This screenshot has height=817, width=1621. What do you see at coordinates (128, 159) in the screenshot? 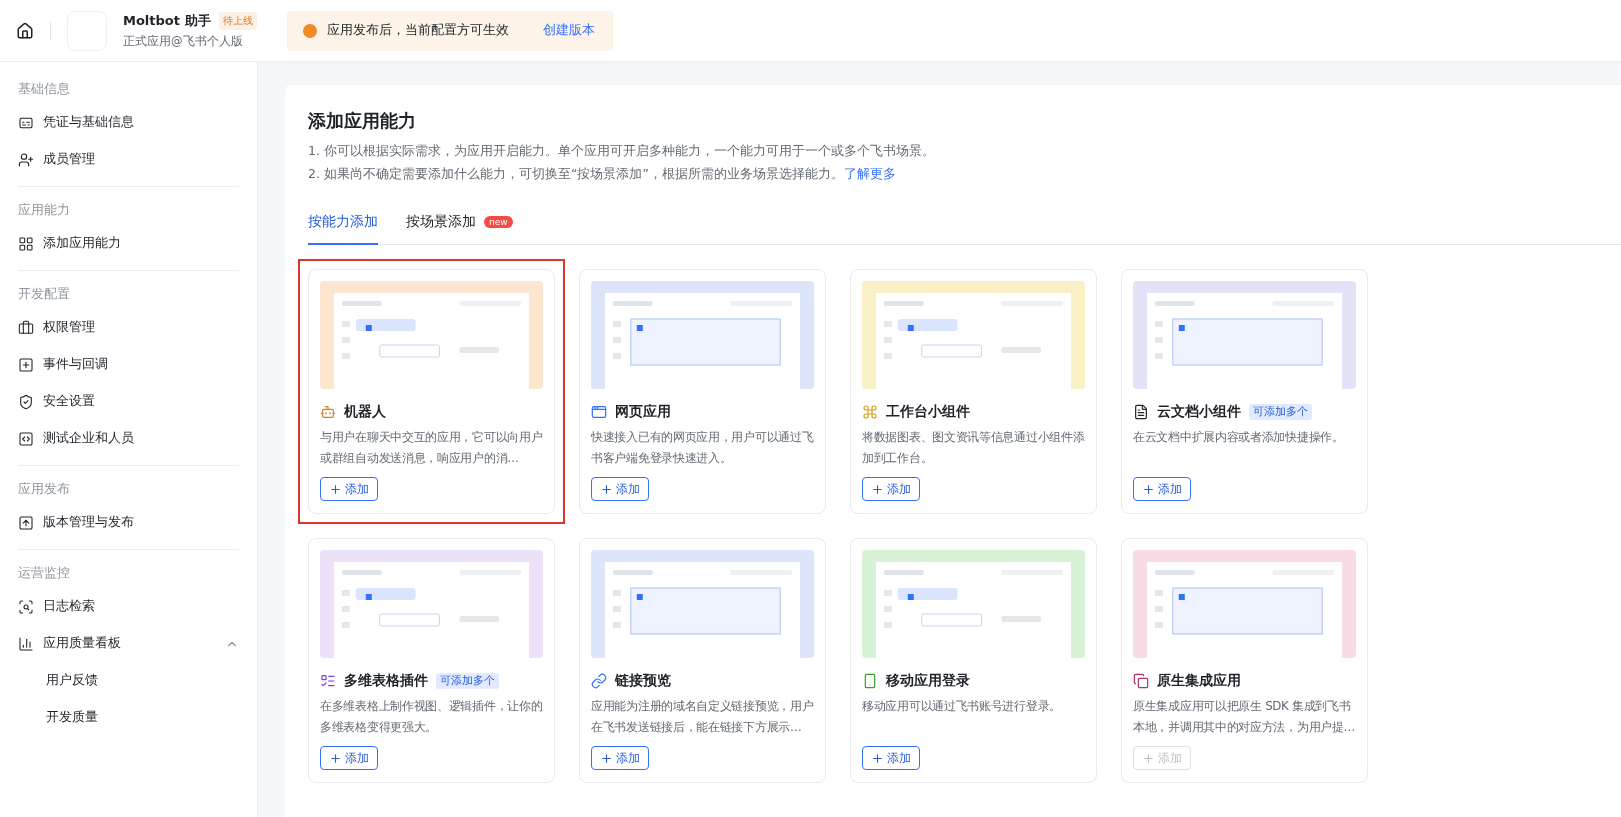
I see `sidebar-item: 成员管理` at bounding box center [128, 159].